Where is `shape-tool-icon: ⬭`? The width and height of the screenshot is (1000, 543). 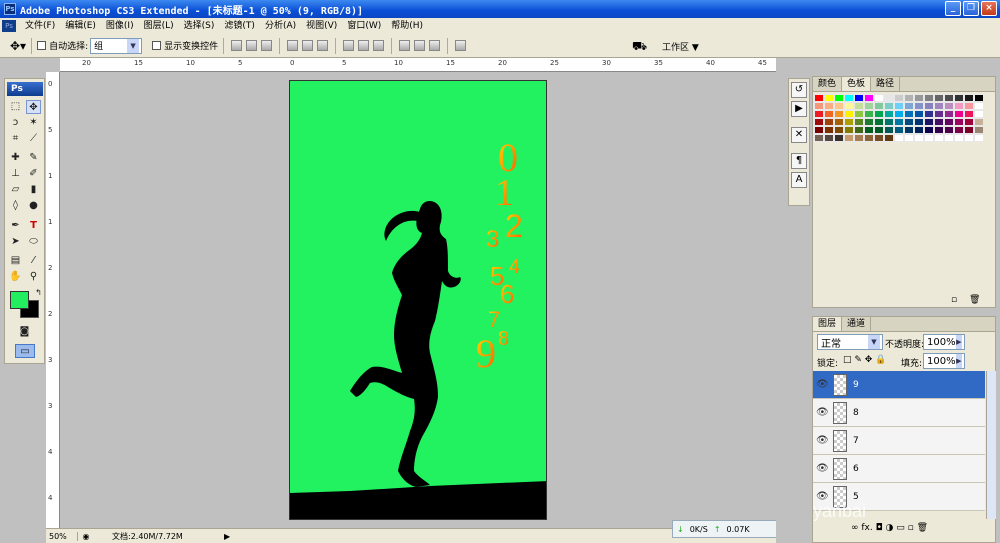
shape-tool-icon: ⬭ is located at coordinates (33, 242).